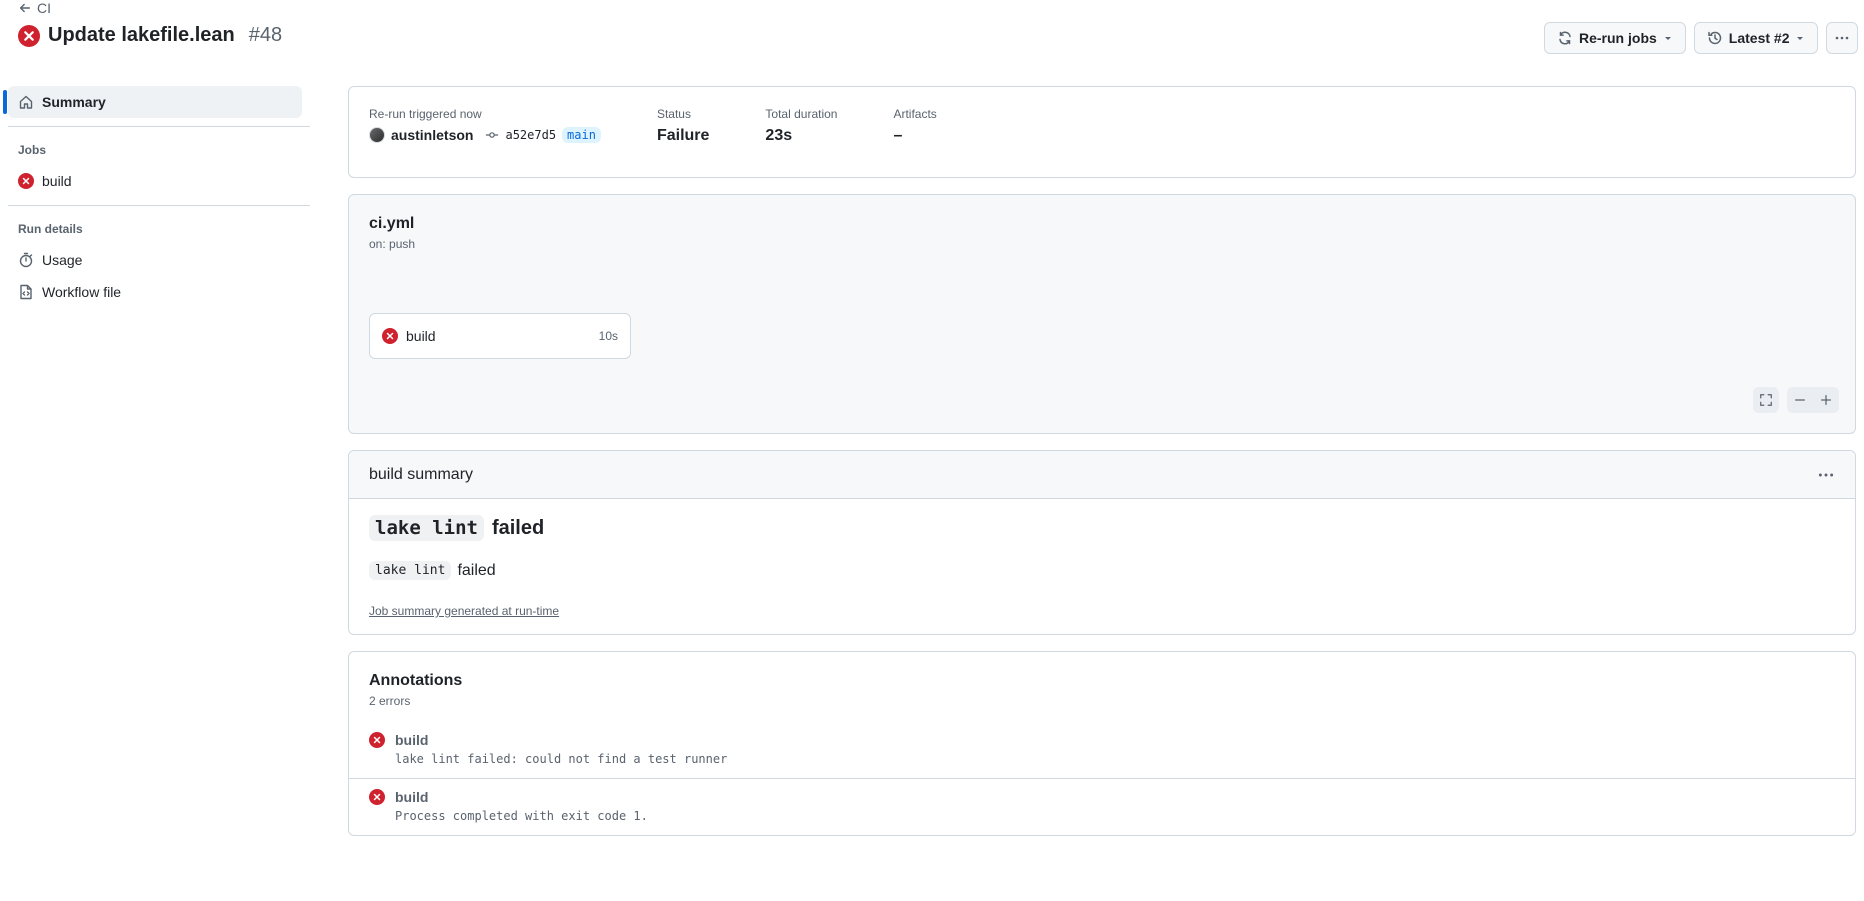  What do you see at coordinates (1565, 38) in the screenshot?
I see `sync-icon` at bounding box center [1565, 38].